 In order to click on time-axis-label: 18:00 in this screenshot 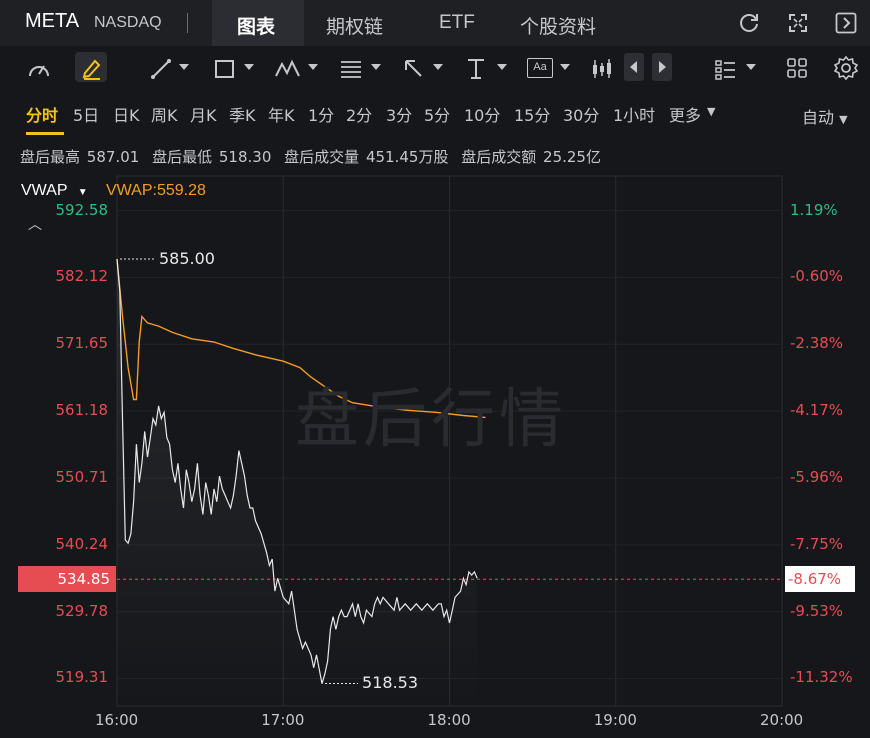, I will do `click(449, 720)`.